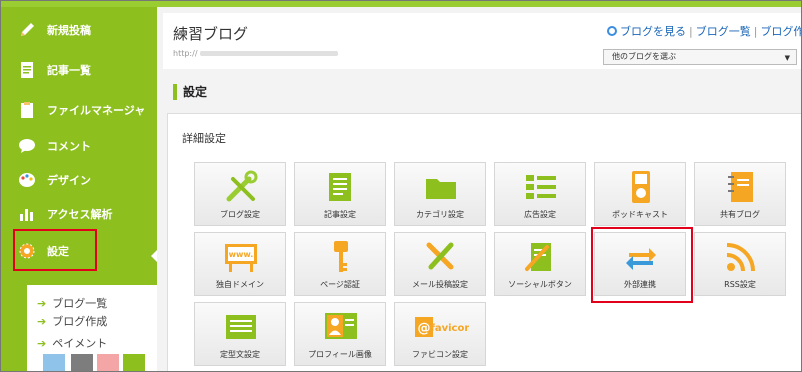  What do you see at coordinates (204, 138) in the screenshot?
I see `panel-title: 詳細設定` at bounding box center [204, 138].